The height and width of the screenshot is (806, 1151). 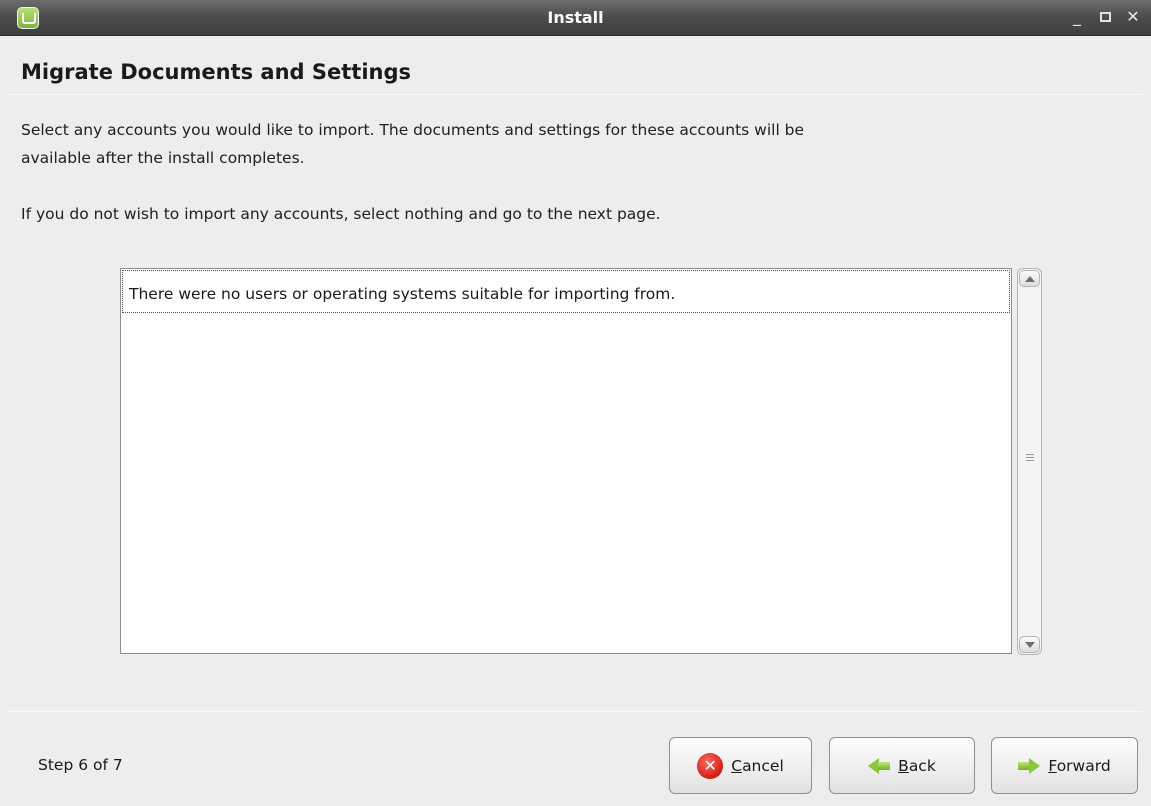 I want to click on forward-label: Forward, so click(x=1079, y=765).